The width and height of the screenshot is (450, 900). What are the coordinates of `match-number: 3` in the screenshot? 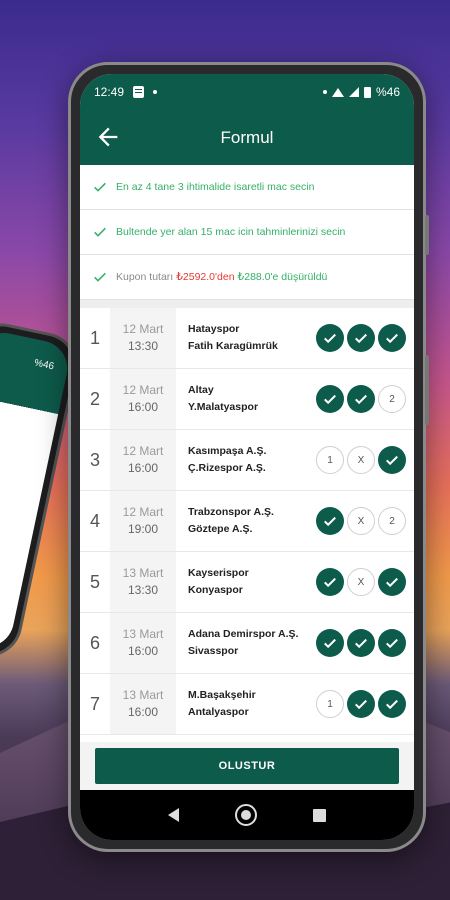 It's located at (94, 459).